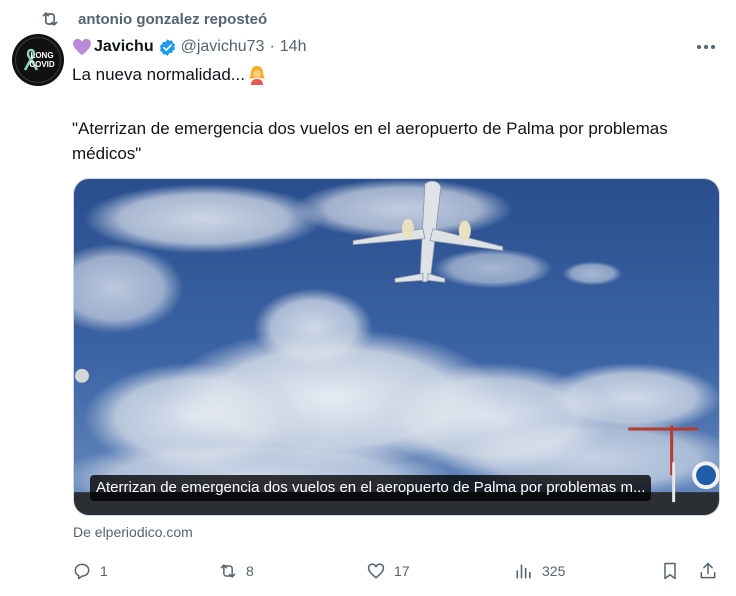 The width and height of the screenshot is (736, 596). I want to click on repost-button: 8, so click(236, 571).